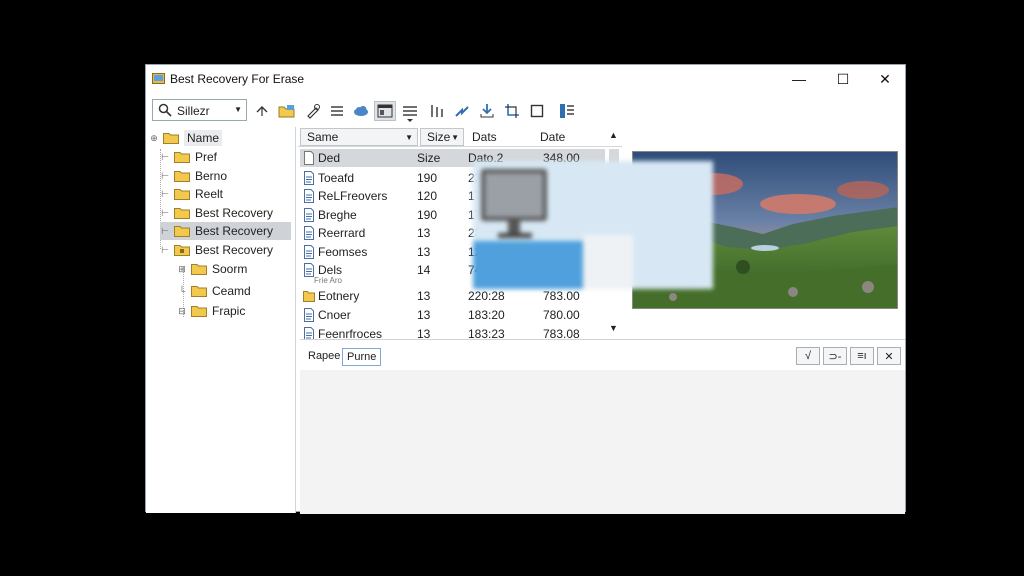 This screenshot has width=1024, height=576. What do you see at coordinates (229, 311) in the screenshot?
I see `tree-item-label: Frapic` at bounding box center [229, 311].